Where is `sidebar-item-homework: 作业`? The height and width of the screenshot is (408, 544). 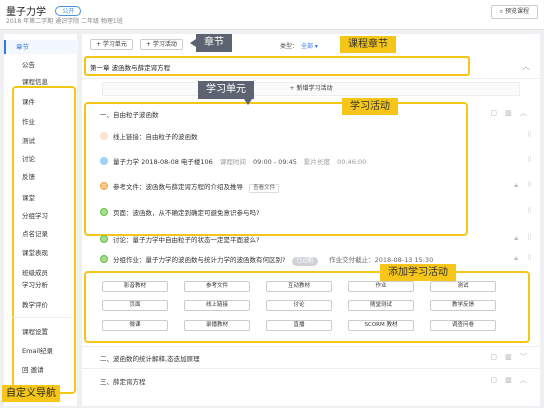 sidebar-item-homework: 作业 is located at coordinates (28, 121).